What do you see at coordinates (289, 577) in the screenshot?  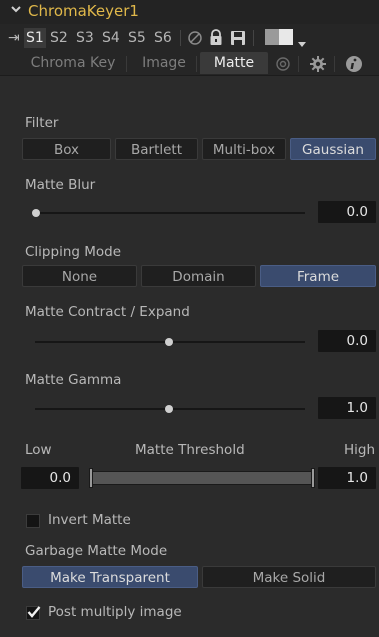 I see `make-solid-button: Make Solid` at bounding box center [289, 577].